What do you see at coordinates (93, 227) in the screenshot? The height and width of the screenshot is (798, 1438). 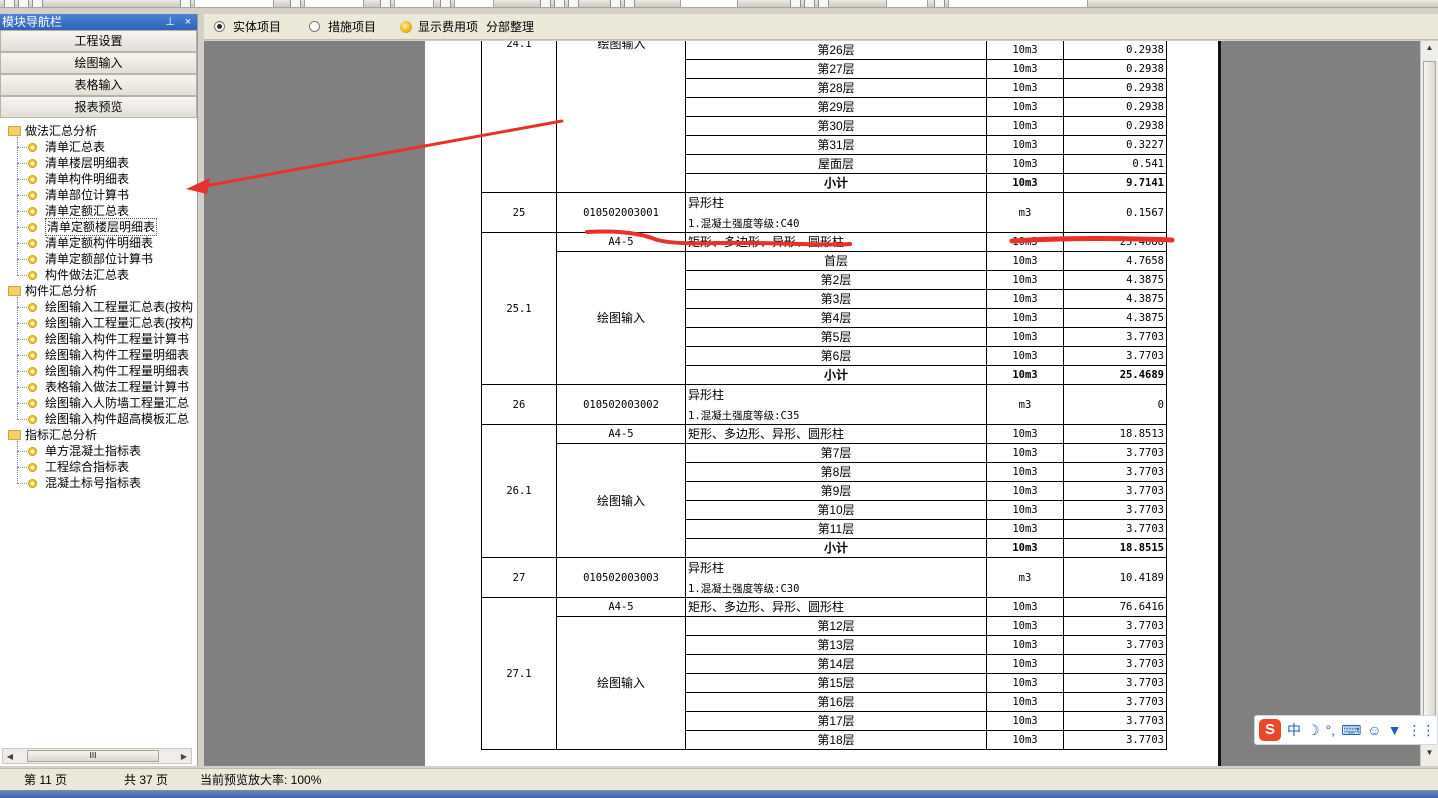 I see `tree-item: 清单定额楼层明细表` at bounding box center [93, 227].